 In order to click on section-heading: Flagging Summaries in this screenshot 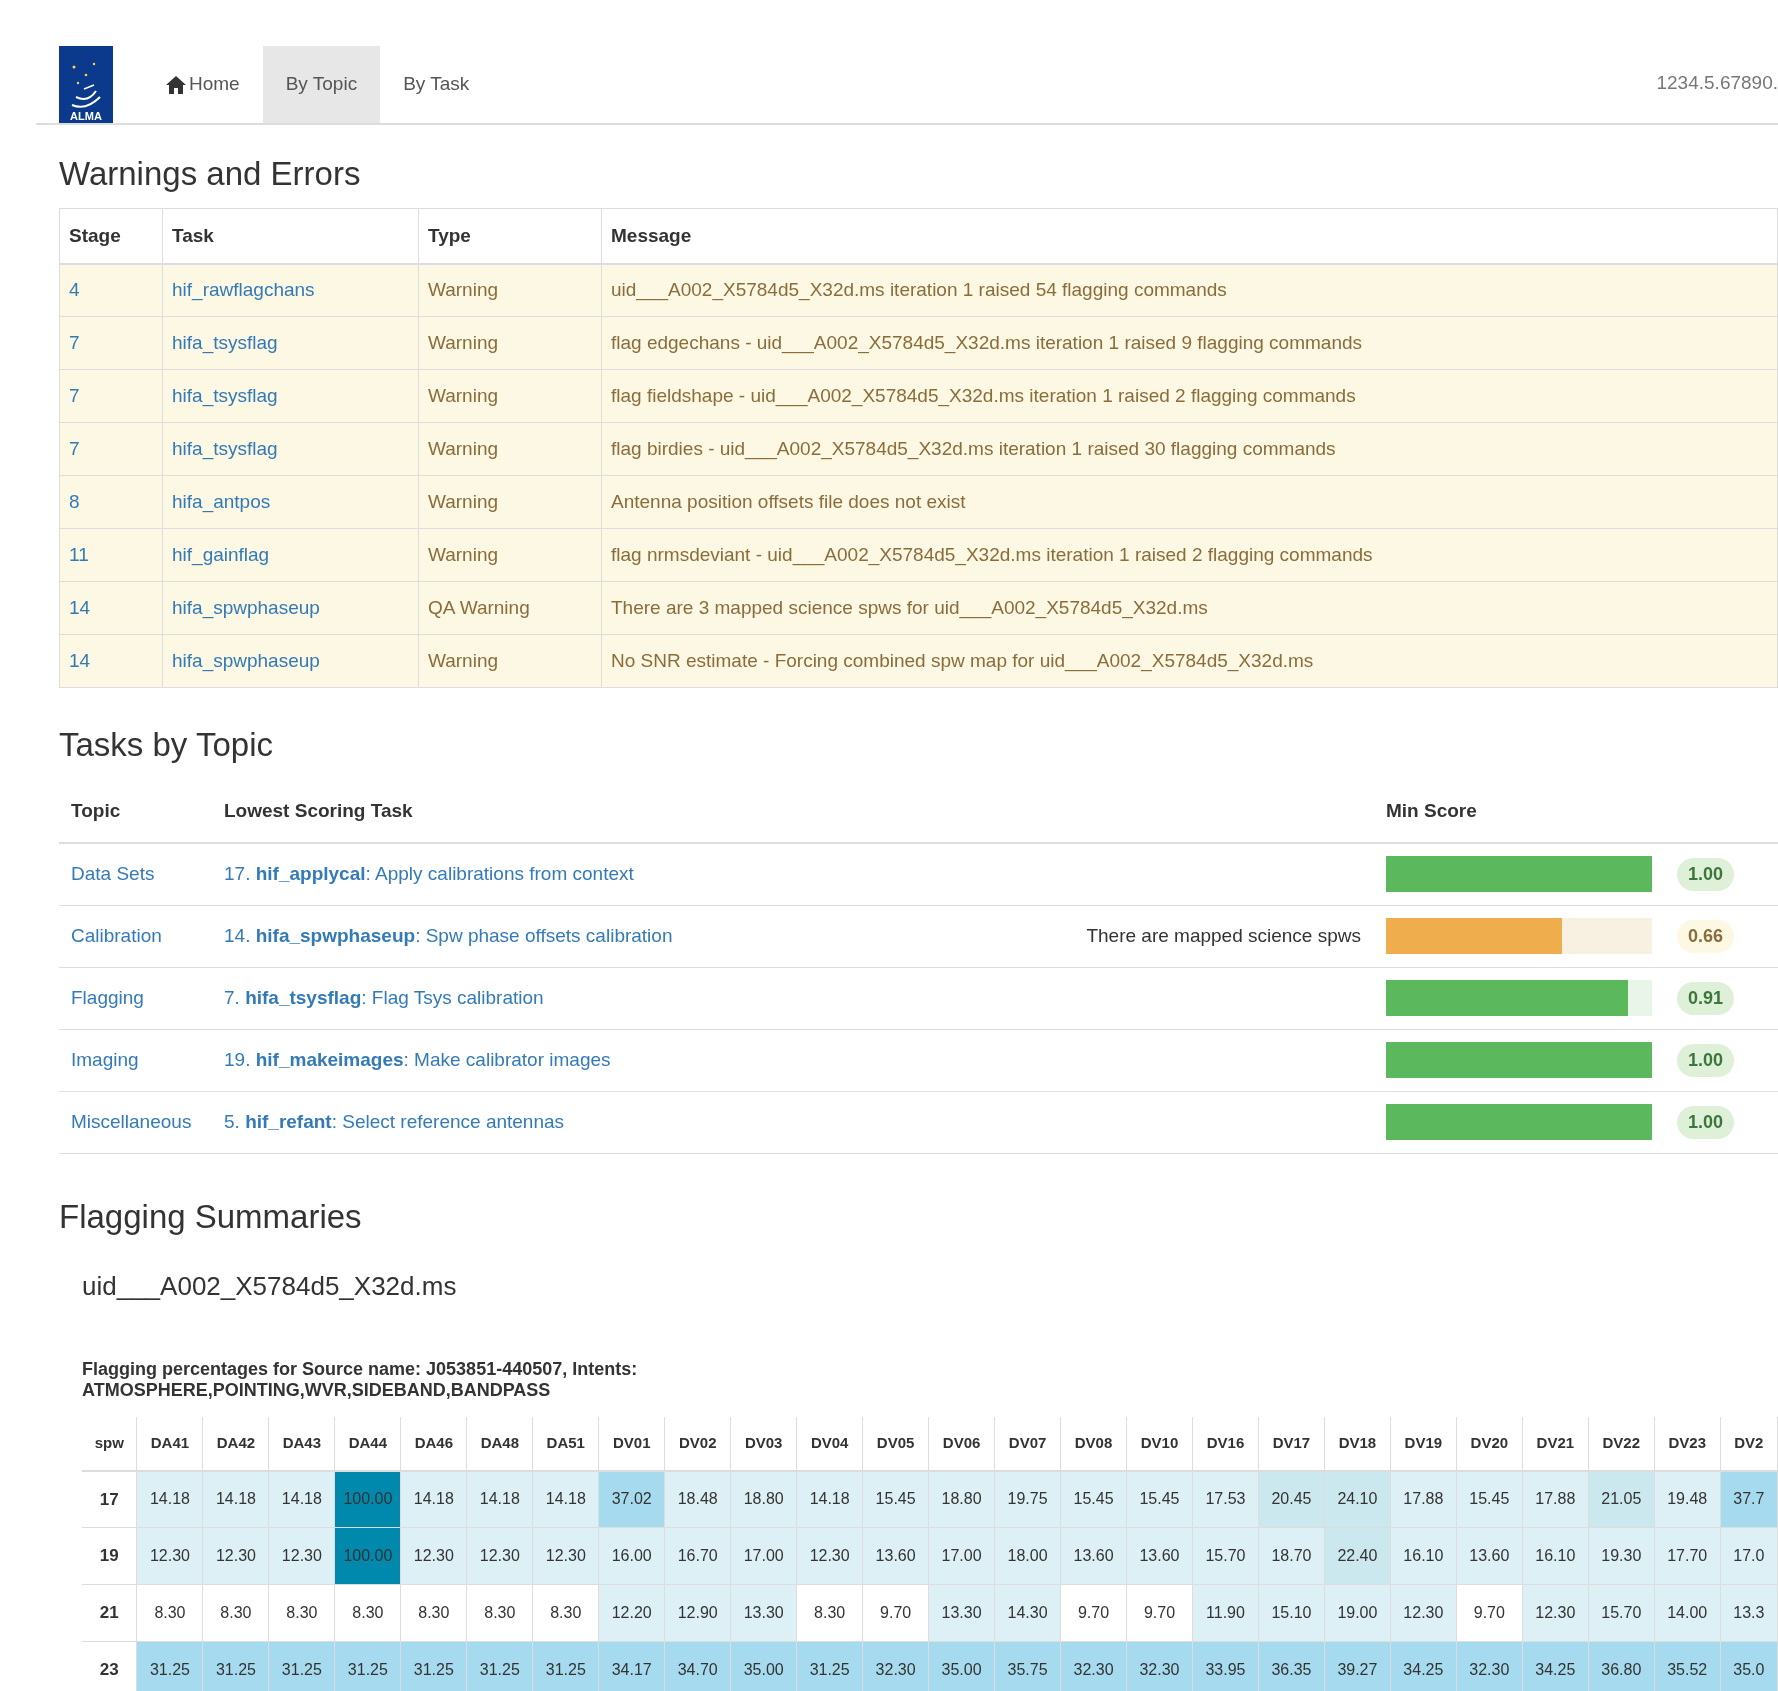, I will do `click(211, 1216)`.